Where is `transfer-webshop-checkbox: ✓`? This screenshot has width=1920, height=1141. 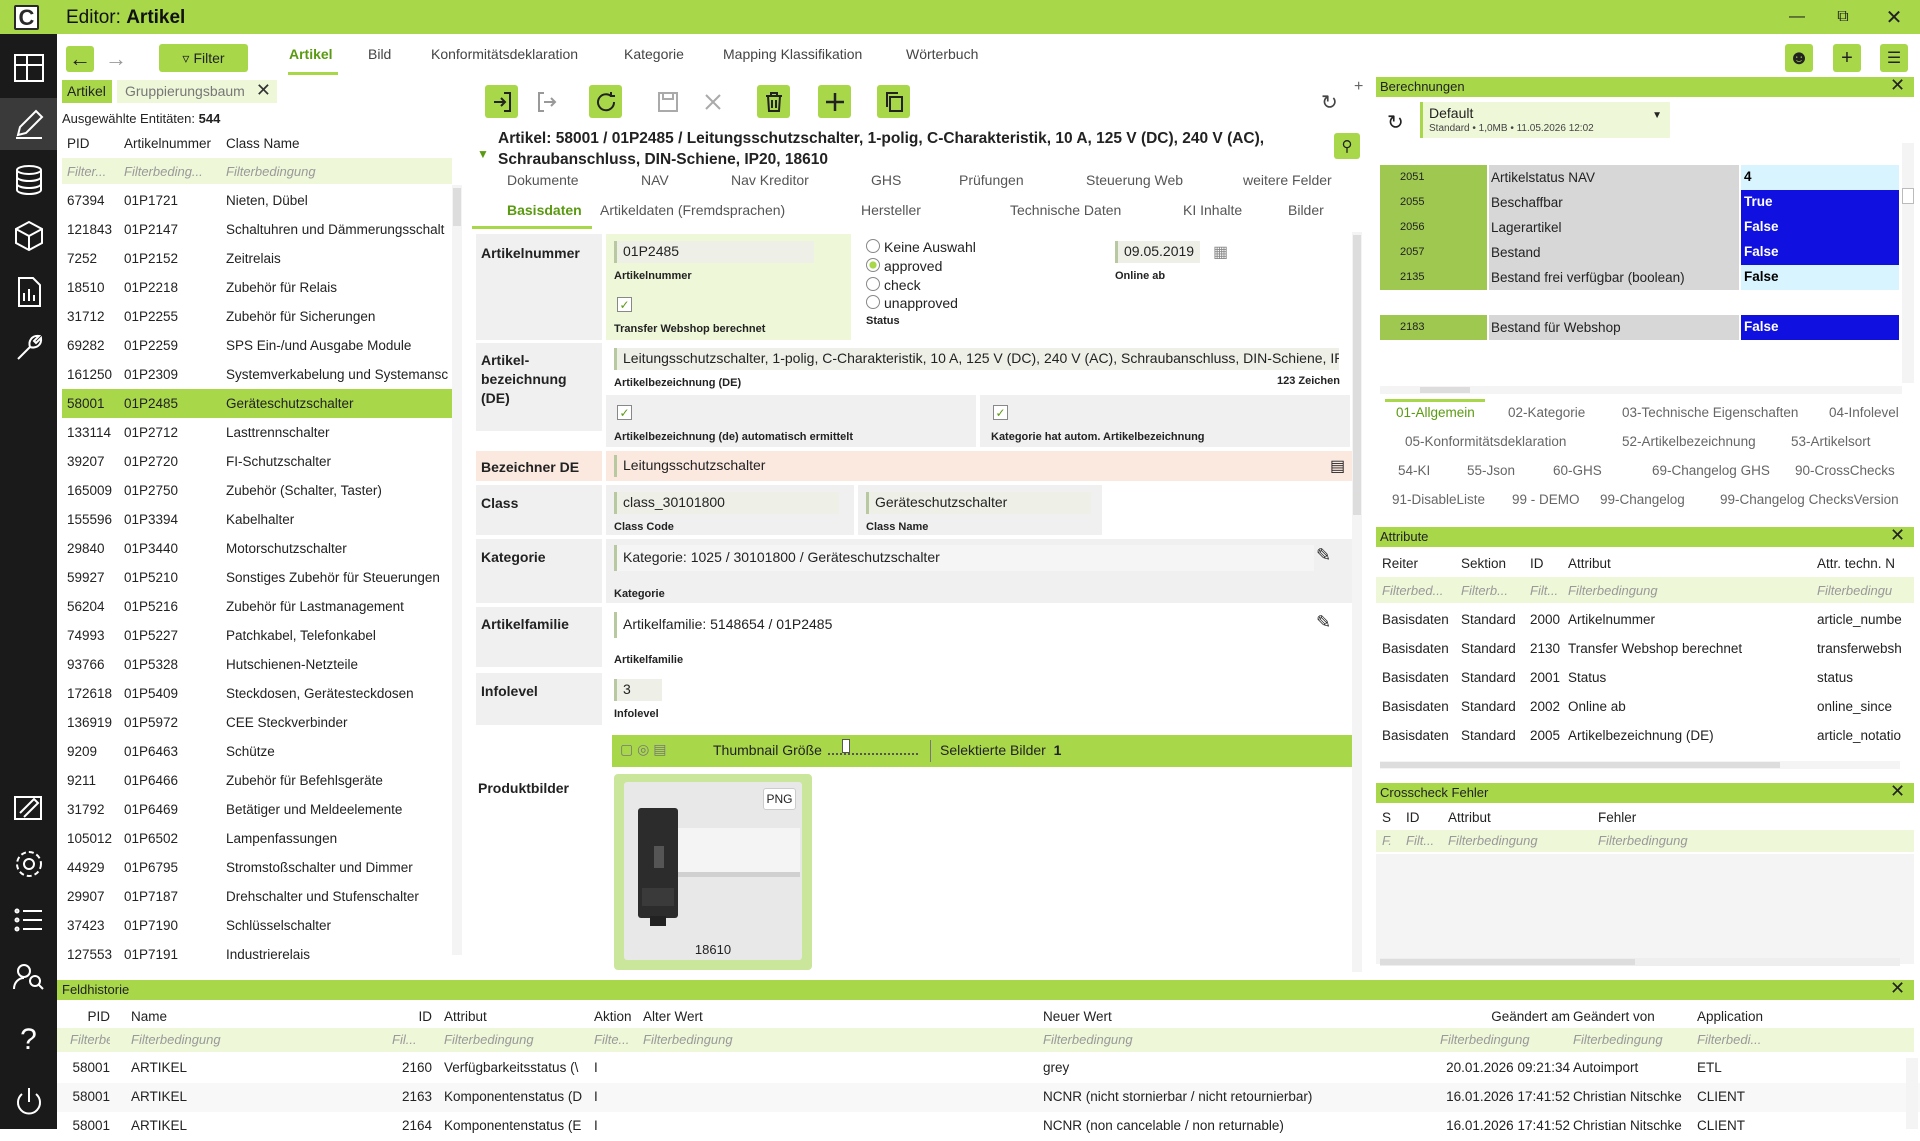
transfer-webshop-checkbox: ✓ is located at coordinates (624, 304).